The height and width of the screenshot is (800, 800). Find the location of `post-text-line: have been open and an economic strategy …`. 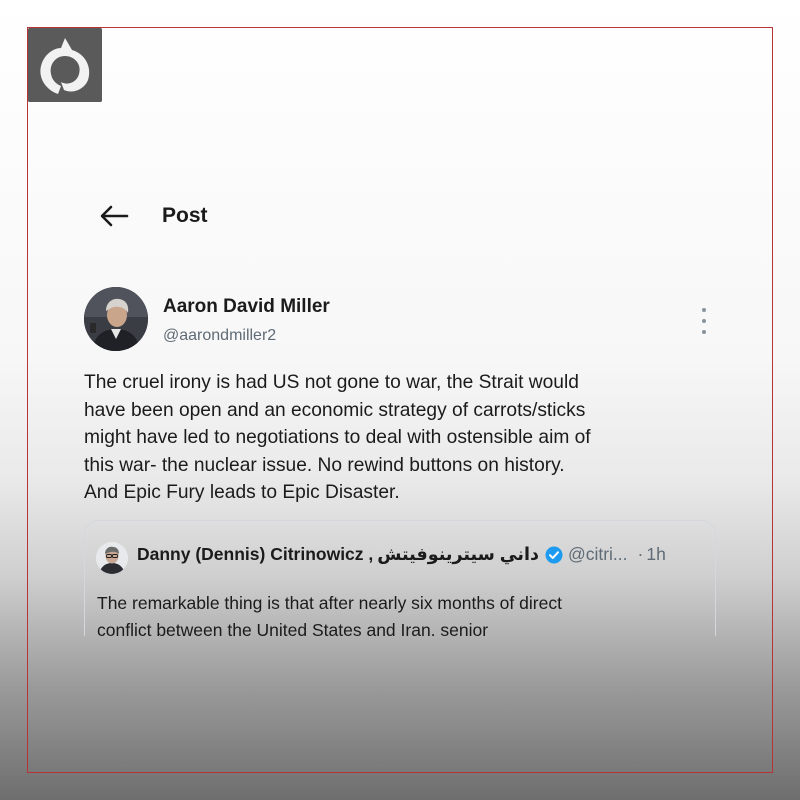

post-text-line: have been open and an economic strategy … is located at coordinates (335, 410).